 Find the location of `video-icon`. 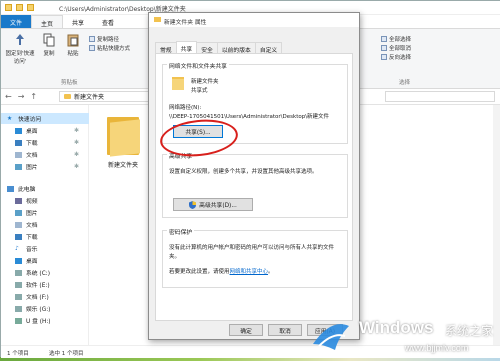

video-icon is located at coordinates (18, 200).